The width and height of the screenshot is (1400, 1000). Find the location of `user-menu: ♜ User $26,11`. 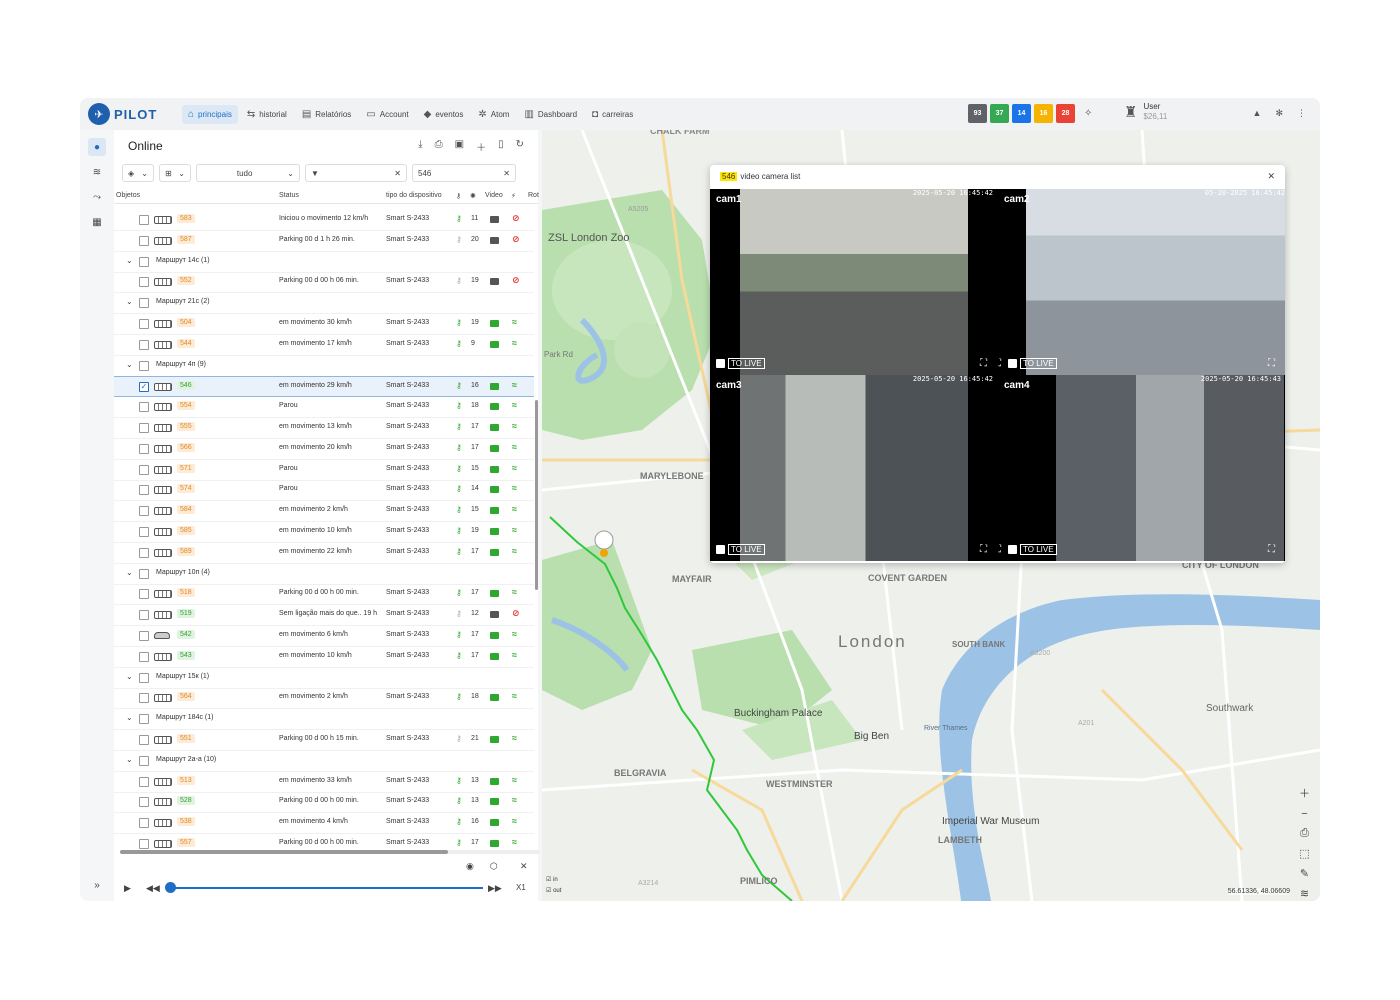

user-menu: ♜ User $26,11 is located at coordinates (1145, 112).